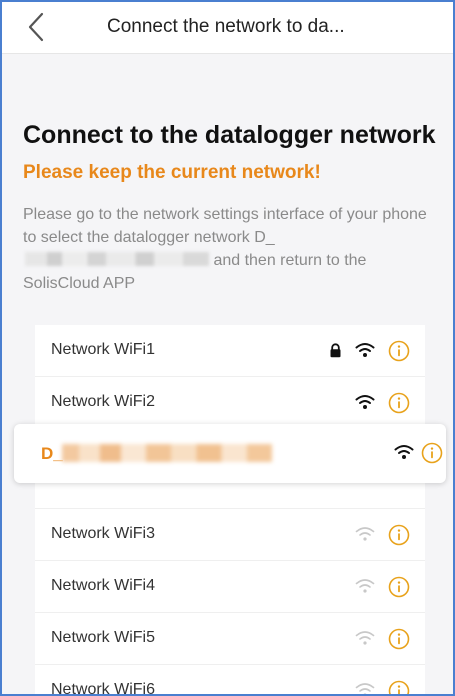  What do you see at coordinates (230, 639) in the screenshot?
I see `wifi-list-item: Network WiFi5` at bounding box center [230, 639].